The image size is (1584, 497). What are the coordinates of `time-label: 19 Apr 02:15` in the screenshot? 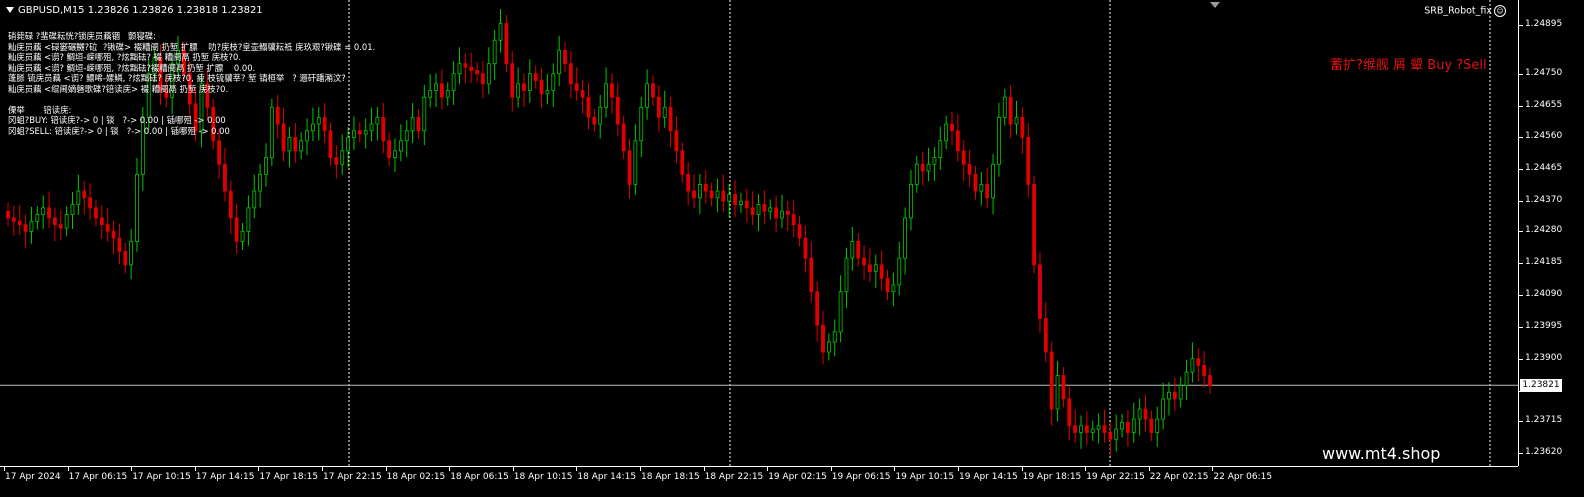 It's located at (797, 477).